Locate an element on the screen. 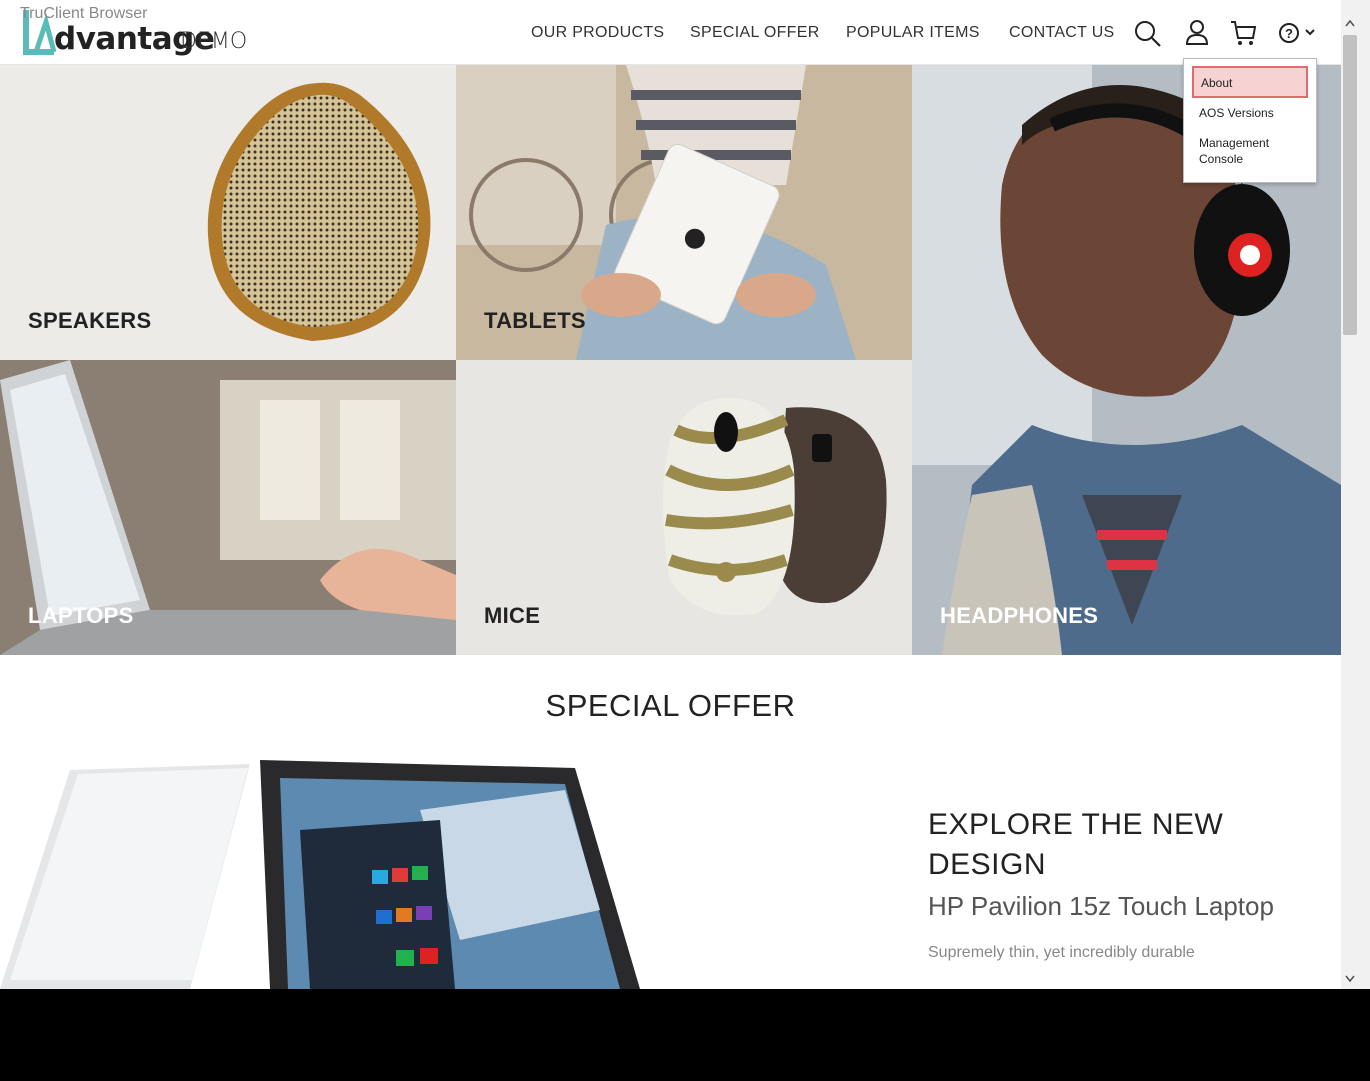 Image resolution: width=1370 pixels, height=1081 pixels. category-label: SPEAKERS is located at coordinates (90, 320).